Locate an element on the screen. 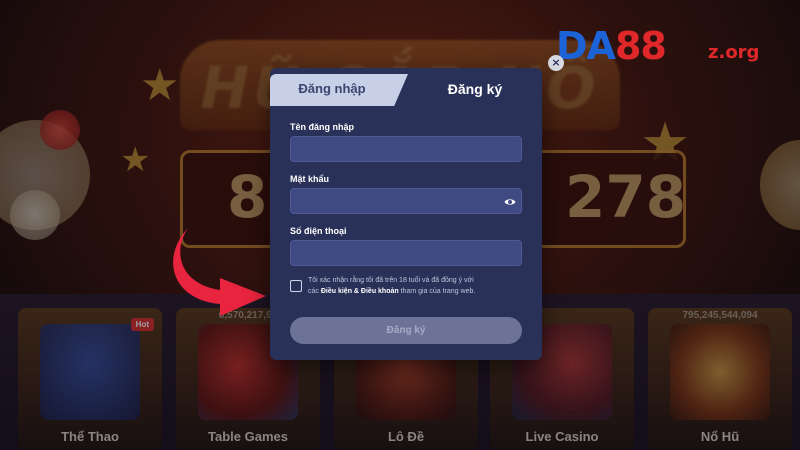 The height and width of the screenshot is (450, 800). tab-register-label: Đăng ký is located at coordinates (475, 89).